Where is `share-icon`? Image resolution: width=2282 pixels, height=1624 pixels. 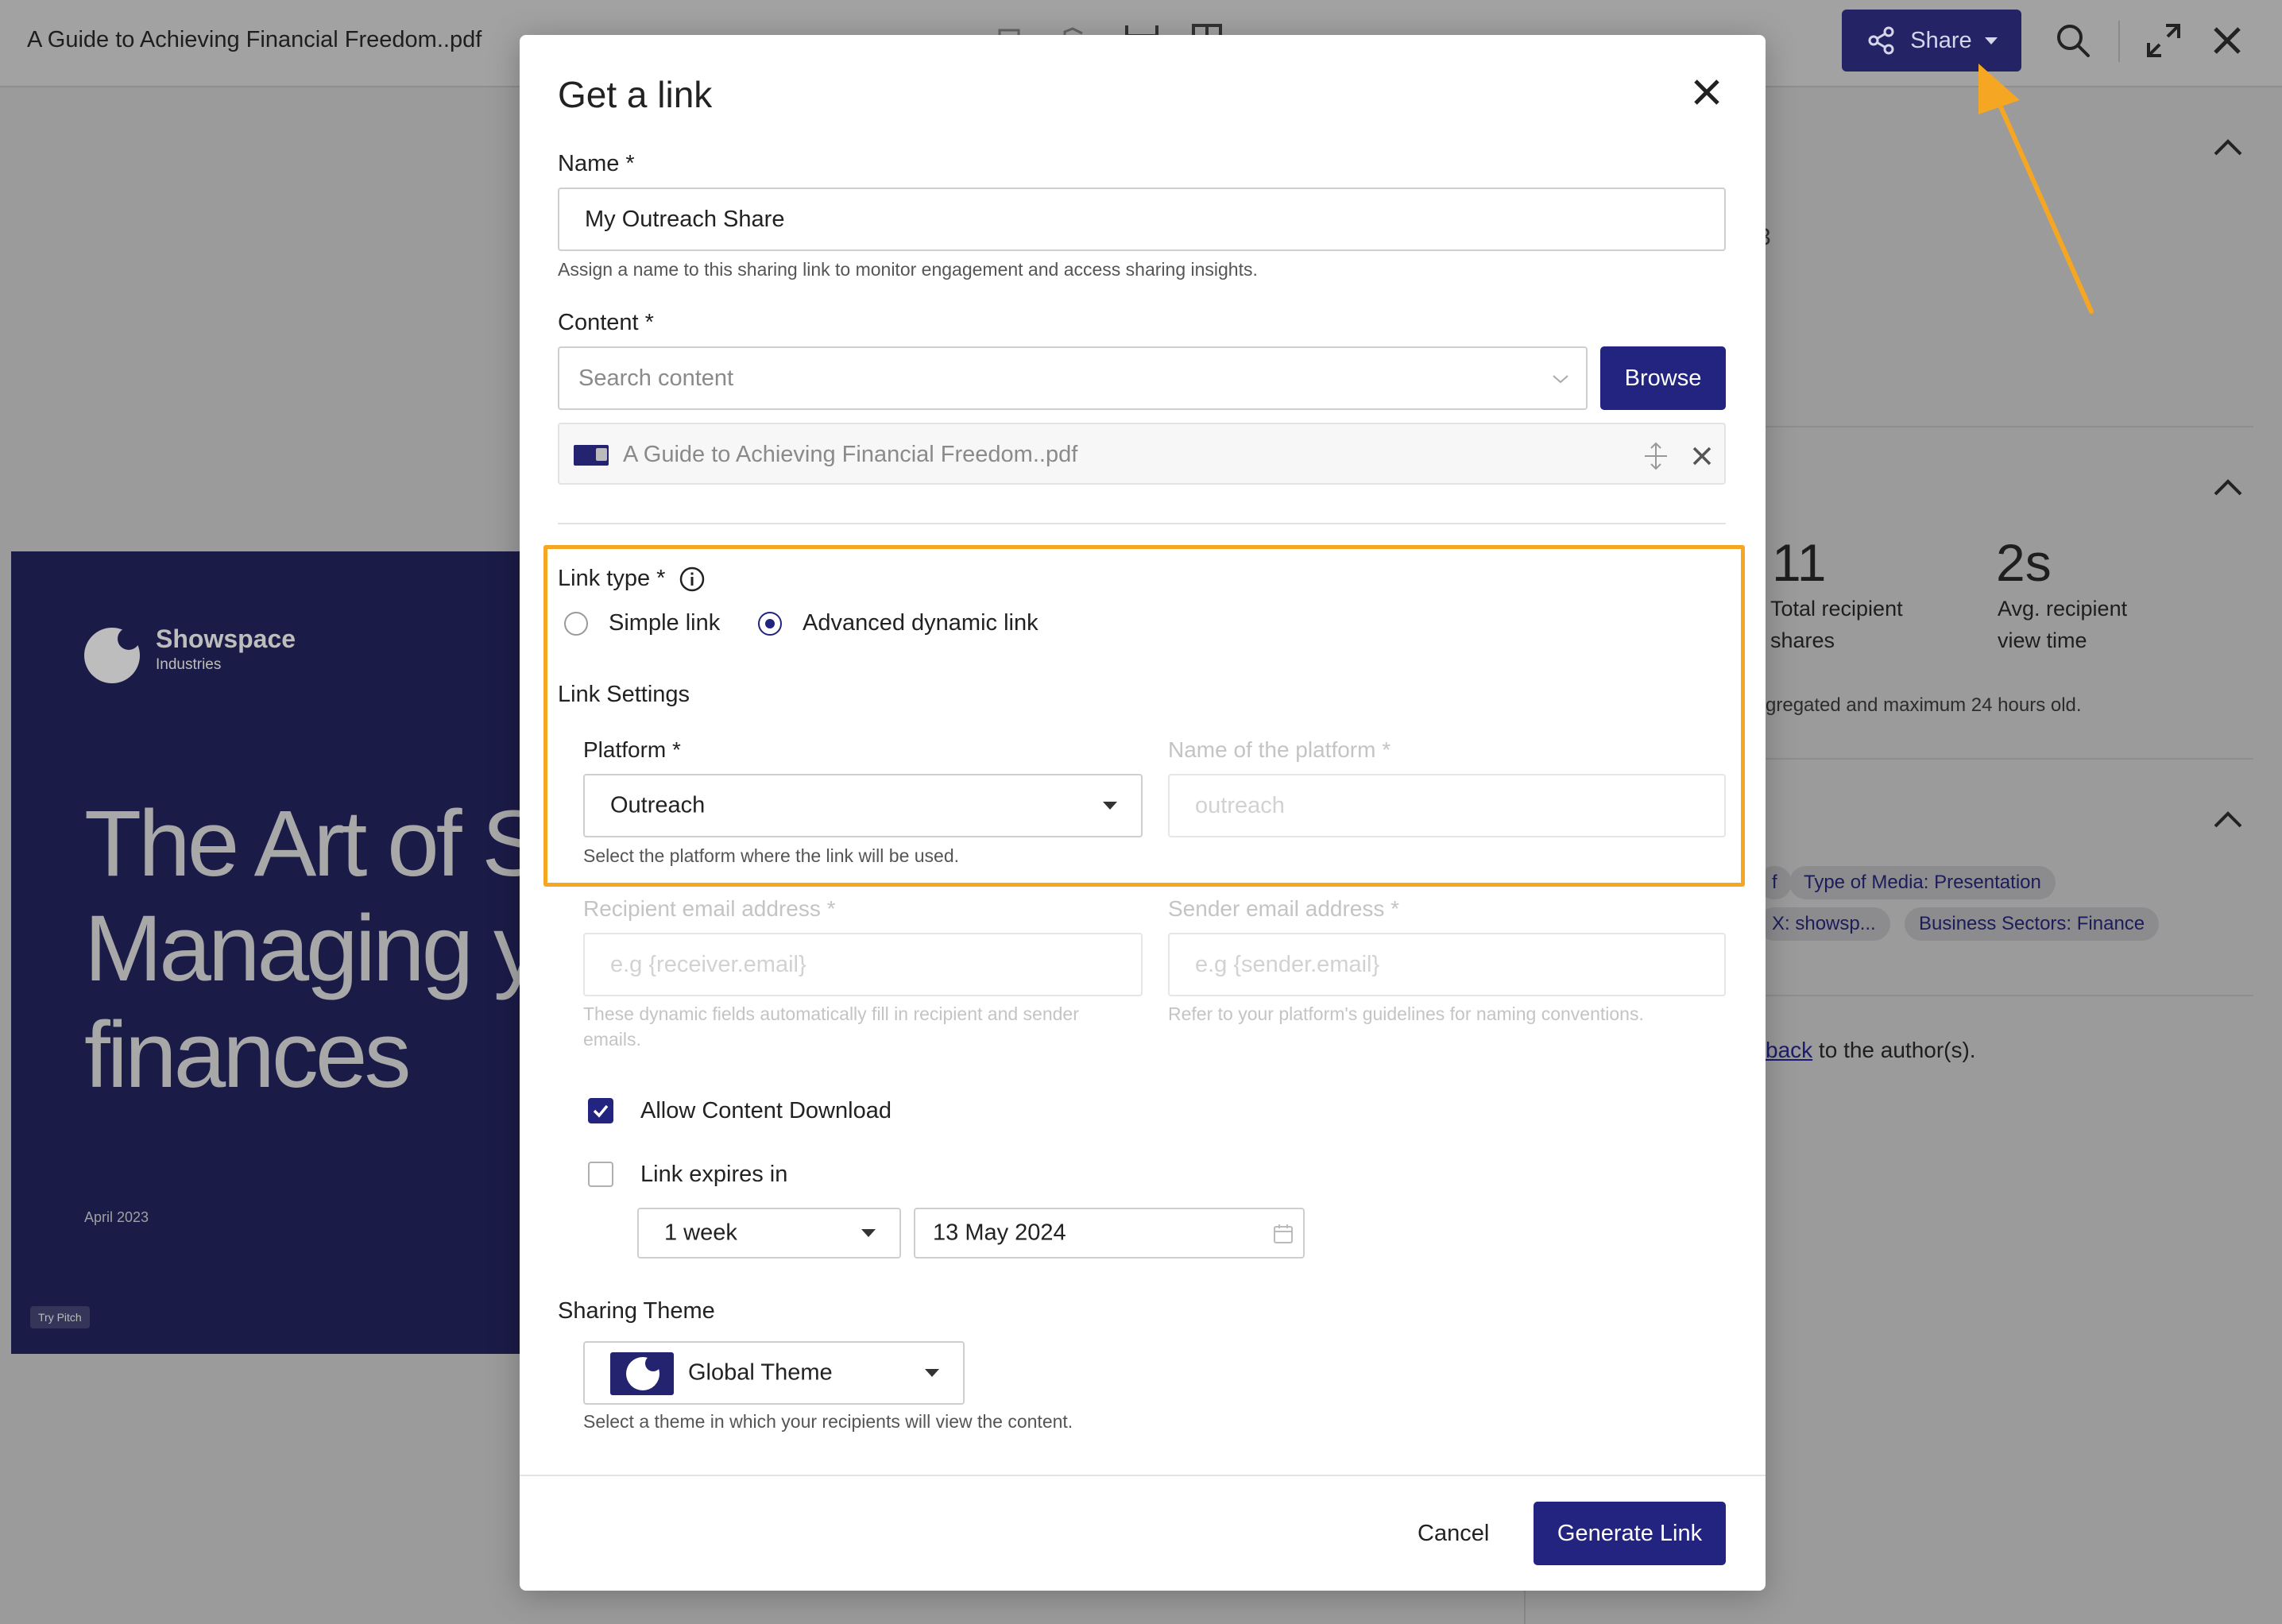 share-icon is located at coordinates (1881, 40).